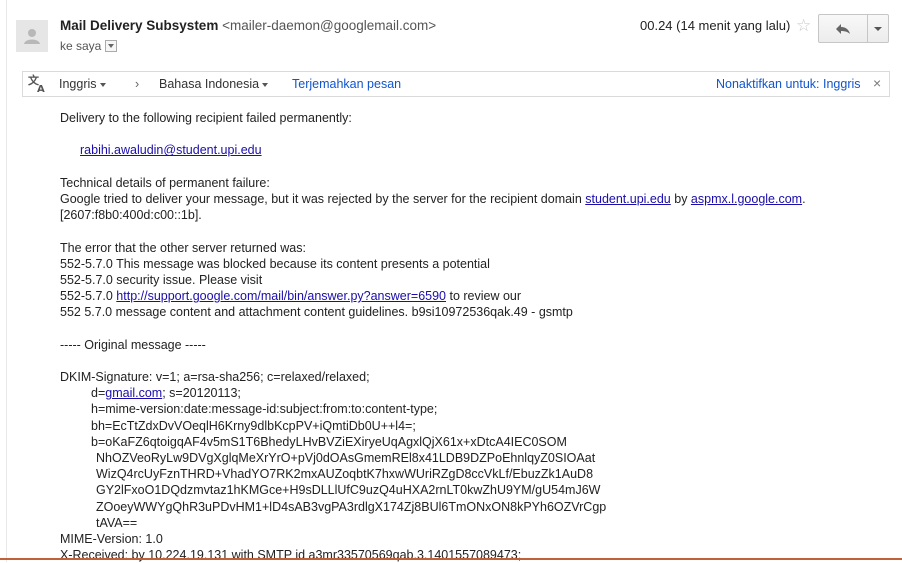 The width and height of the screenshot is (902, 563). What do you see at coordinates (329, 25) in the screenshot?
I see `sender-email: <mailer-daemon@googlemail.com>` at bounding box center [329, 25].